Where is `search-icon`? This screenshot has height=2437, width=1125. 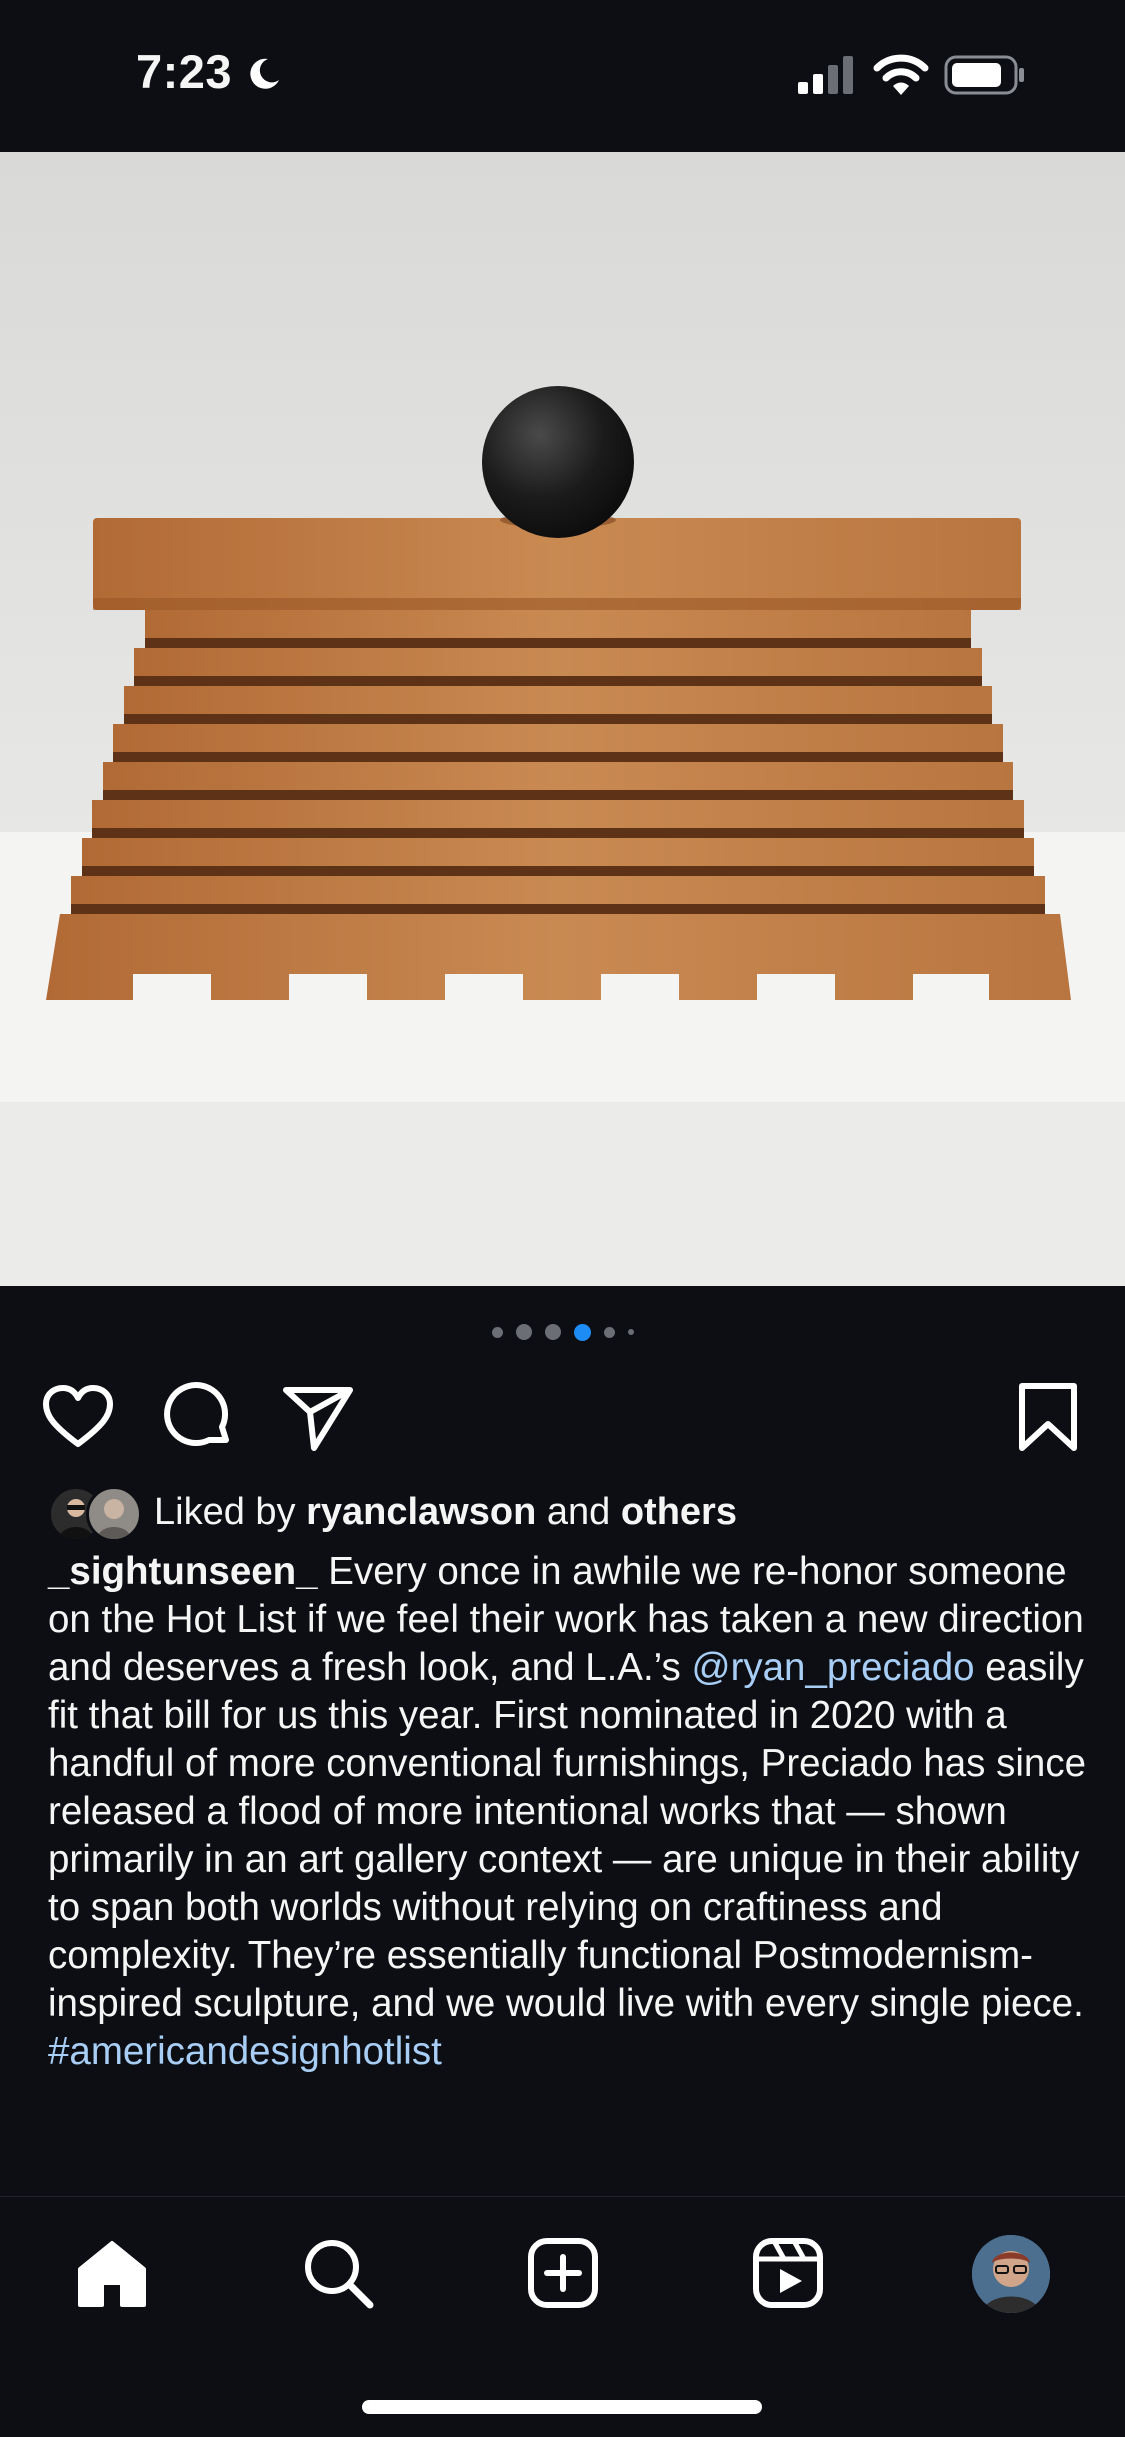 search-icon is located at coordinates (338, 2273).